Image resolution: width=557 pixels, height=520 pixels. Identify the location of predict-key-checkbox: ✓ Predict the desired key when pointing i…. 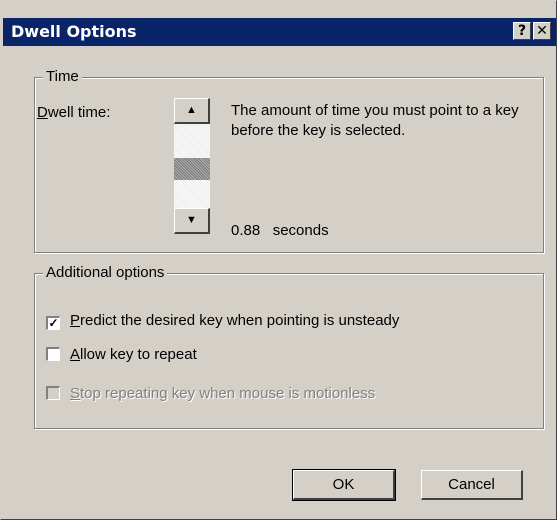
(222, 321).